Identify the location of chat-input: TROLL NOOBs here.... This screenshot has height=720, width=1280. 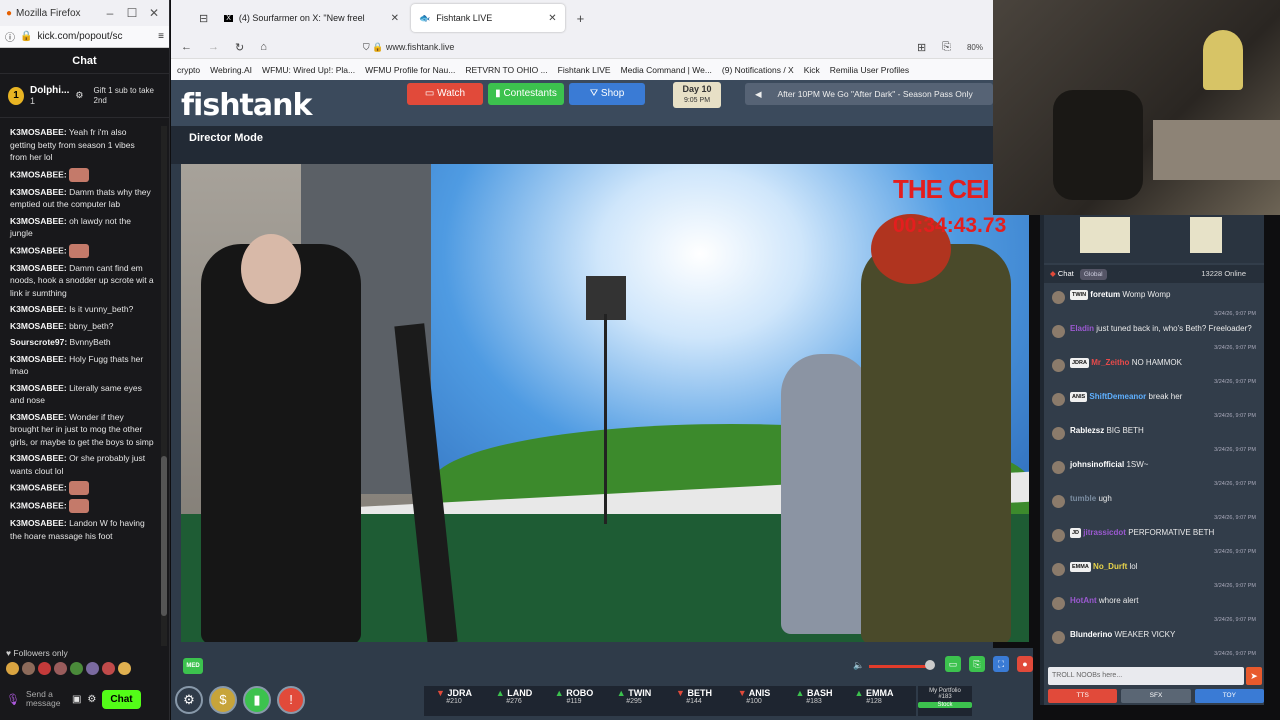
(1146, 676).